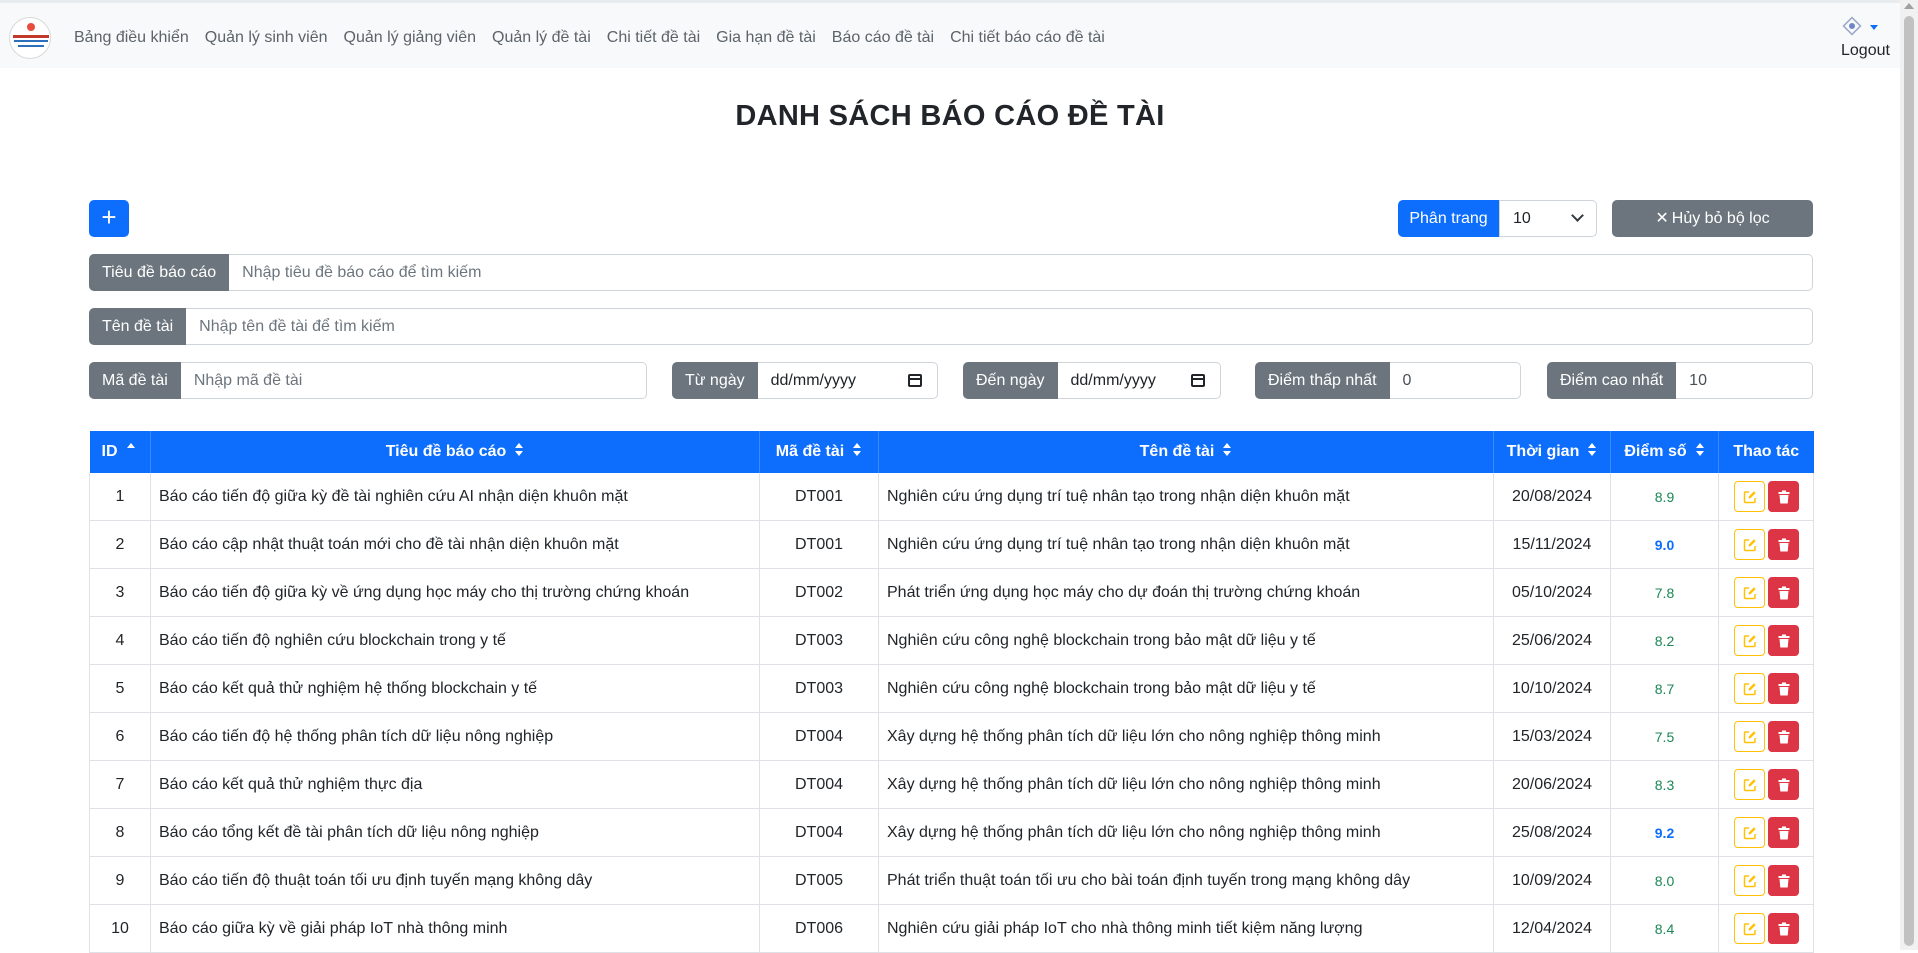 This screenshot has width=1918, height=953. What do you see at coordinates (883, 38) in the screenshot?
I see `nav-topic-reports: Báo cáo đề tài` at bounding box center [883, 38].